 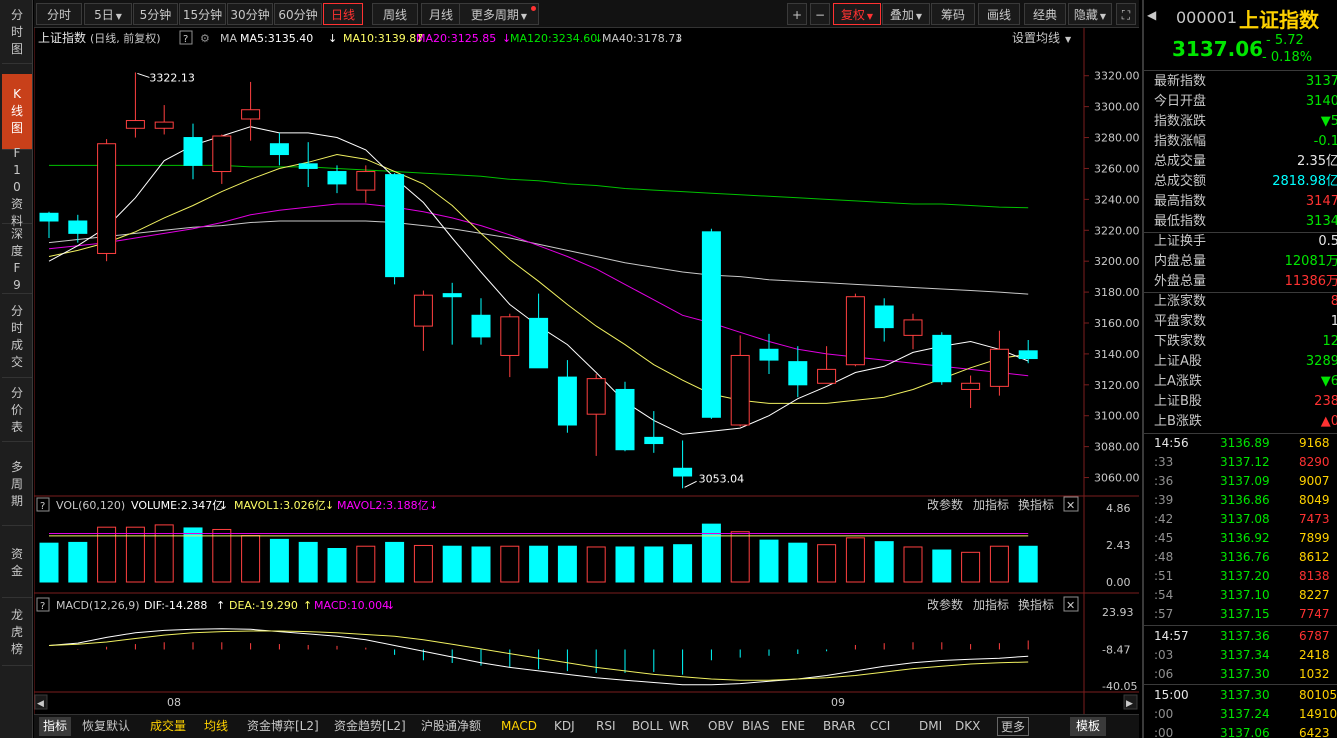 I want to click on indicator-tab-15: BRAR, so click(x=839, y=726).